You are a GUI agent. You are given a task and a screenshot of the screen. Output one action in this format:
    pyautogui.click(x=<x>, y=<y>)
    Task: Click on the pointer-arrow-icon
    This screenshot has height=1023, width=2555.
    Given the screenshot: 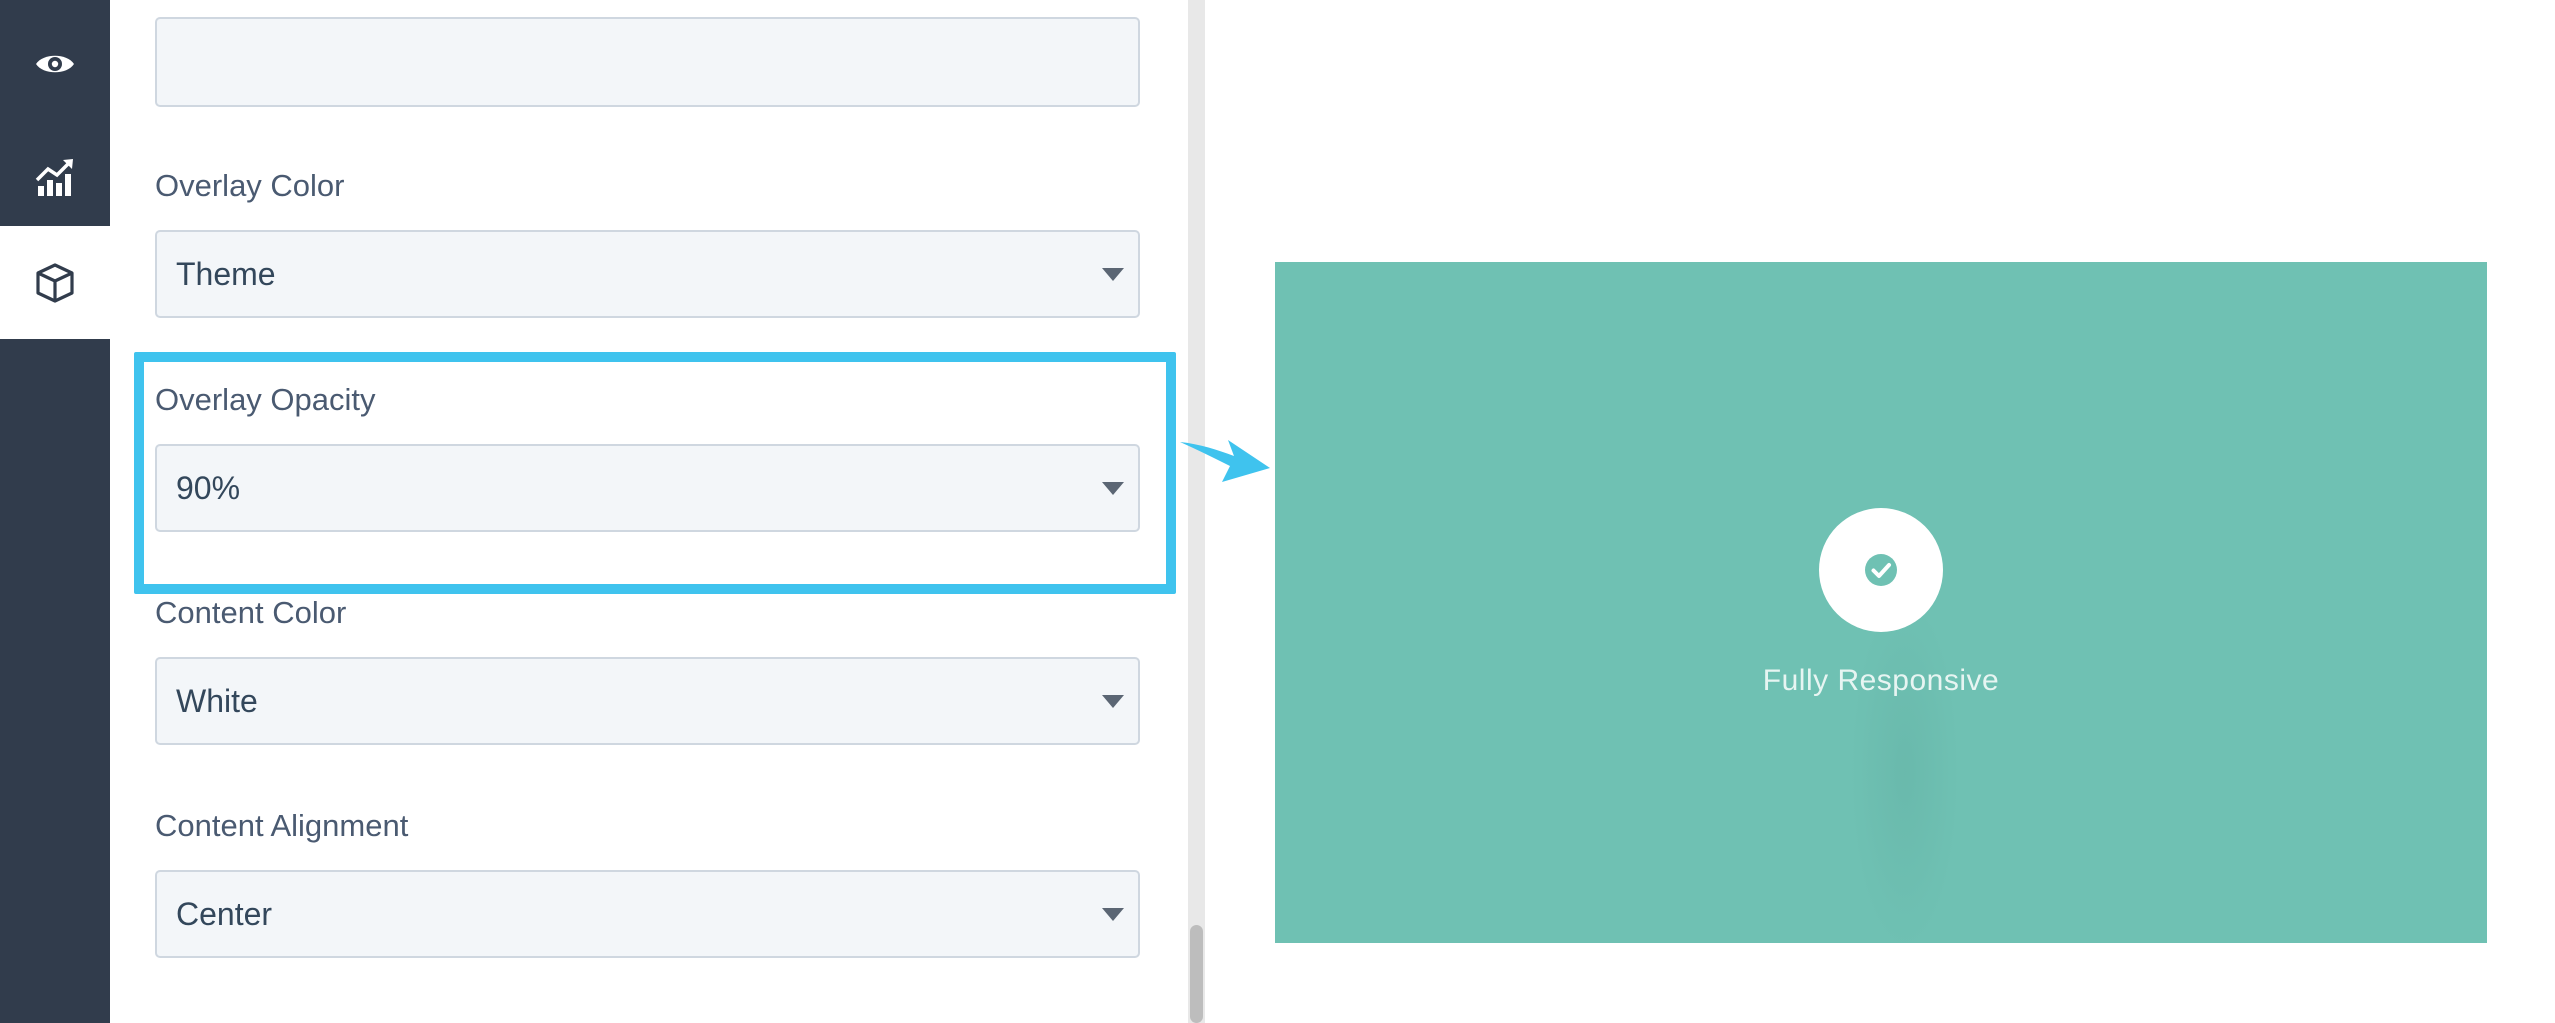 What is the action you would take?
    pyautogui.click(x=1225, y=461)
    